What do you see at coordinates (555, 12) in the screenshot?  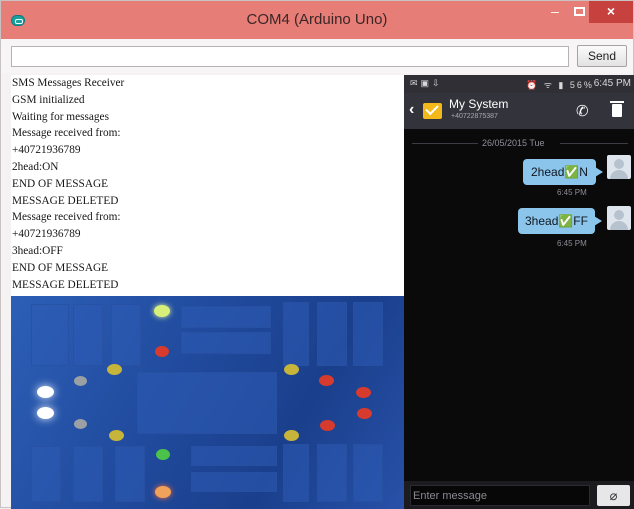 I see `minimize-button: –` at bounding box center [555, 12].